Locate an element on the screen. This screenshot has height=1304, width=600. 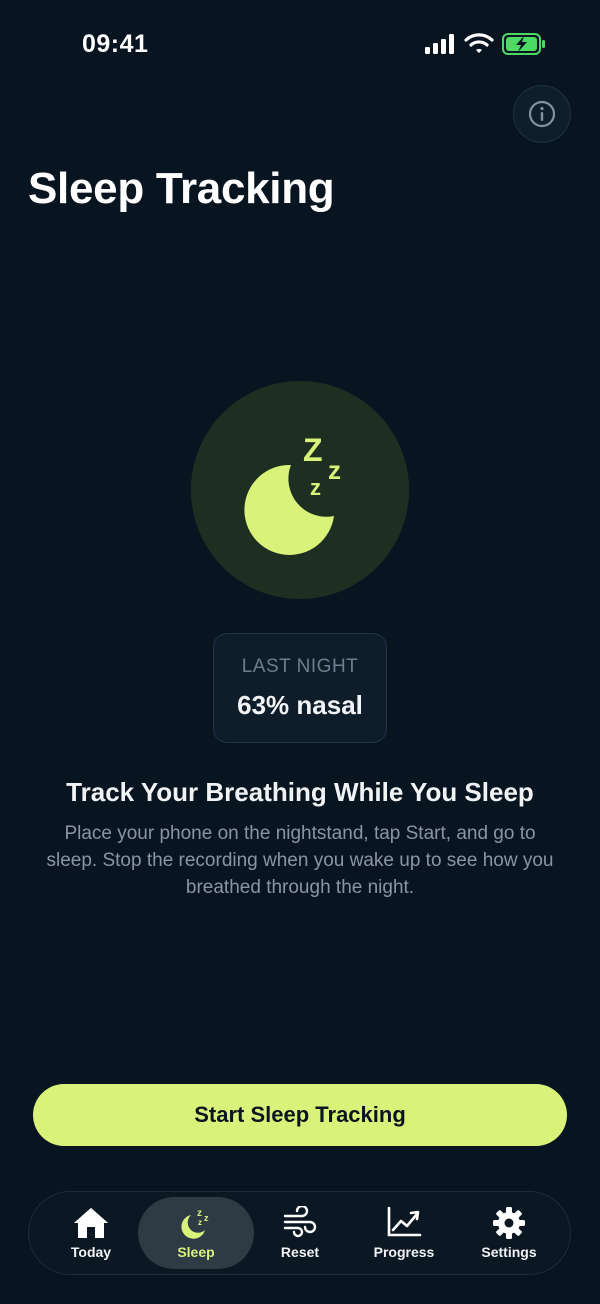
tab-progress: Progress is located at coordinates (404, 1233).